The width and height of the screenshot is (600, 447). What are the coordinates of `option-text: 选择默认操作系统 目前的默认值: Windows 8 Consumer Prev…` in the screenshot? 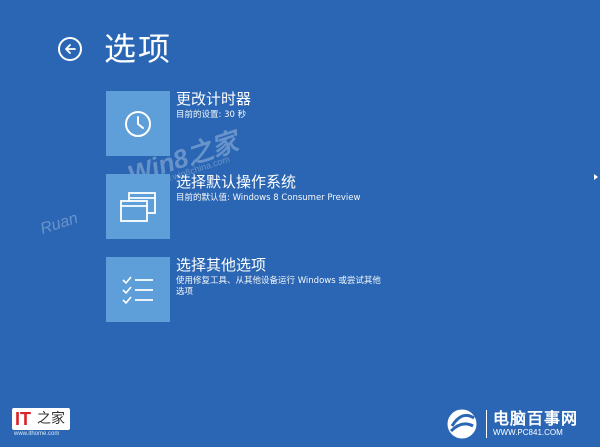 It's located at (281, 188).